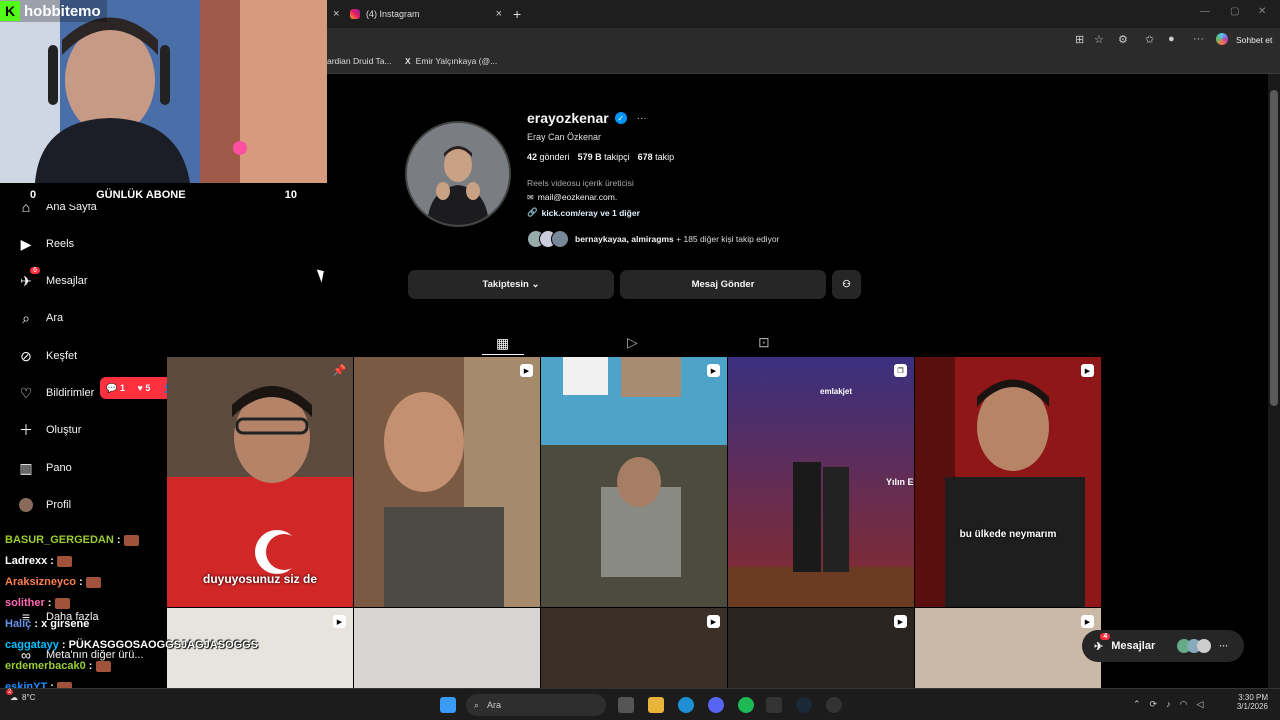  What do you see at coordinates (40, 582) in the screenshot?
I see `chat-username: Araksizneyco` at bounding box center [40, 582].